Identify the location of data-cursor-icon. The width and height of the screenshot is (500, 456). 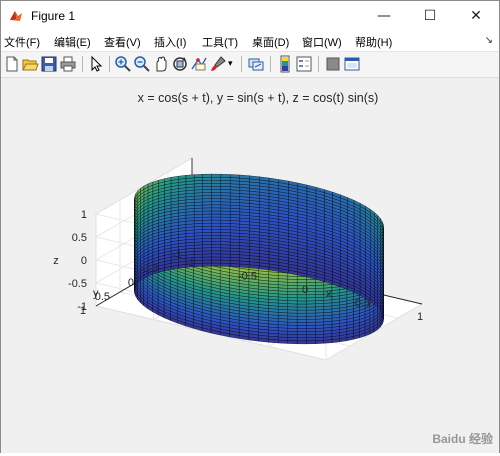
(199, 64).